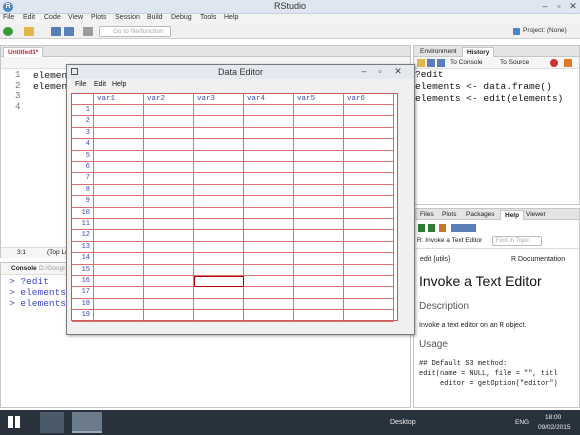  What do you see at coordinates (29, 17) in the screenshot?
I see `menu-edit: Edit` at bounding box center [29, 17].